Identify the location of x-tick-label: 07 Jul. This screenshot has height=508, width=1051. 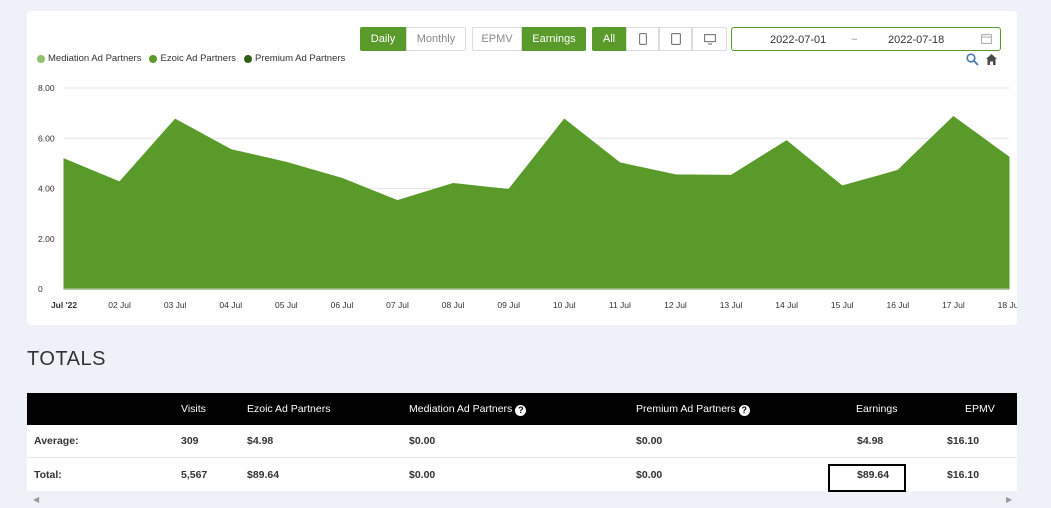
(397, 305).